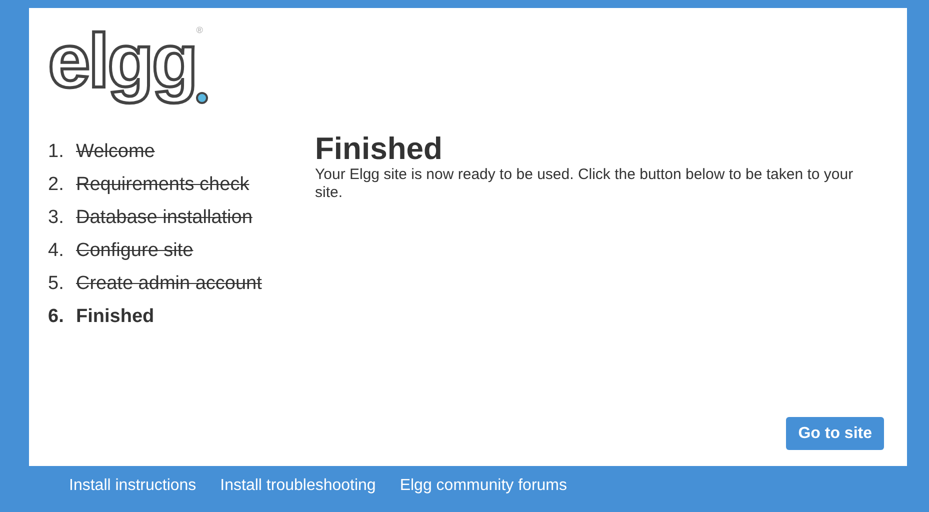 This screenshot has height=512, width=929. I want to click on footer-link: Install instructions, so click(132, 486).